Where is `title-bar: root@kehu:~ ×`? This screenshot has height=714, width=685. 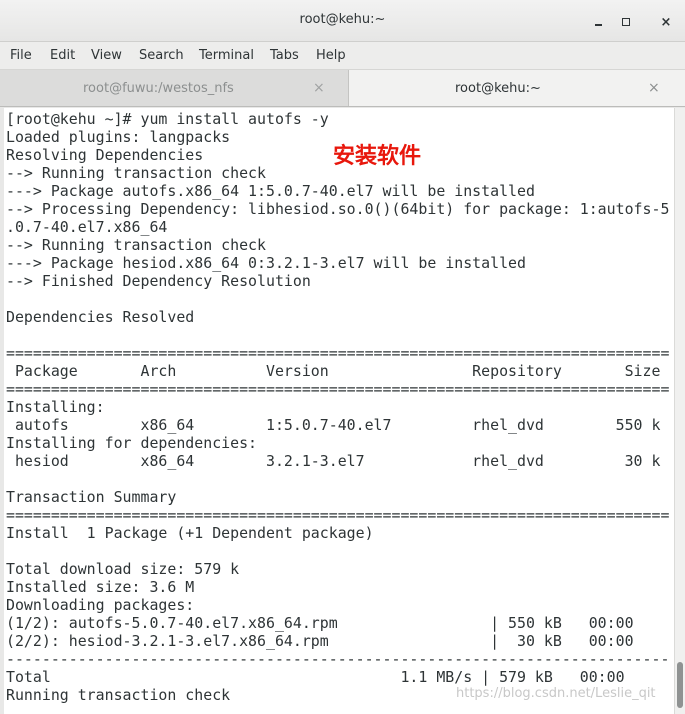 title-bar: root@kehu:~ × is located at coordinates (342, 21).